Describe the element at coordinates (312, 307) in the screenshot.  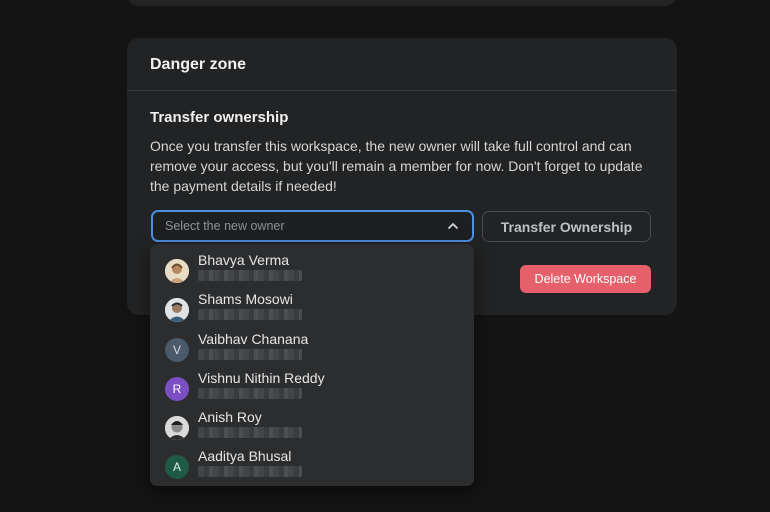
I see `owner-option-shams-mosowi: Shams Mosowi` at that location.